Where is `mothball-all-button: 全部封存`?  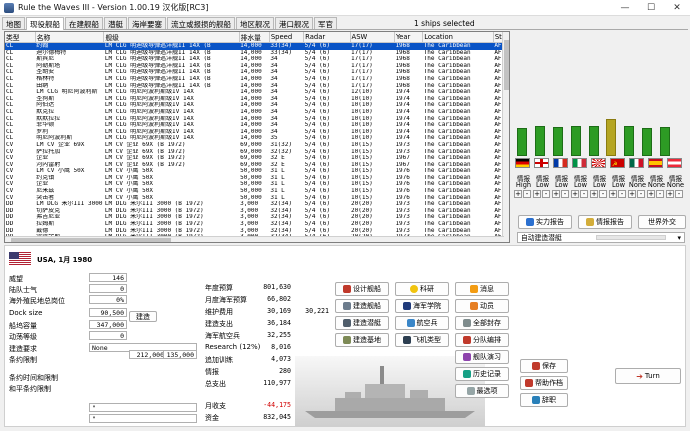
mothball-all-button: 全部封存 is located at coordinates (482, 323).